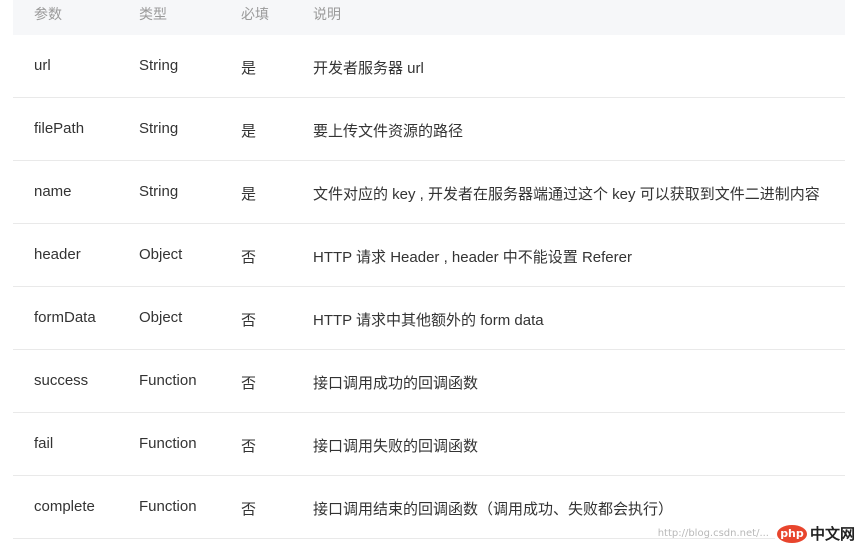 The image size is (865, 548). I want to click on table-header: 参数 类型 必填 说明, so click(429, 17).